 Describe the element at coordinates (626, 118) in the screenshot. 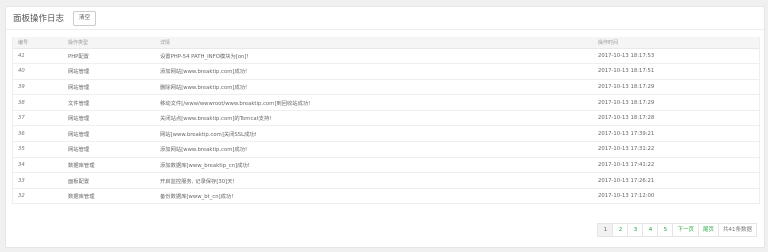

I see `row-time: 2017-10-13 18:17:28` at that location.